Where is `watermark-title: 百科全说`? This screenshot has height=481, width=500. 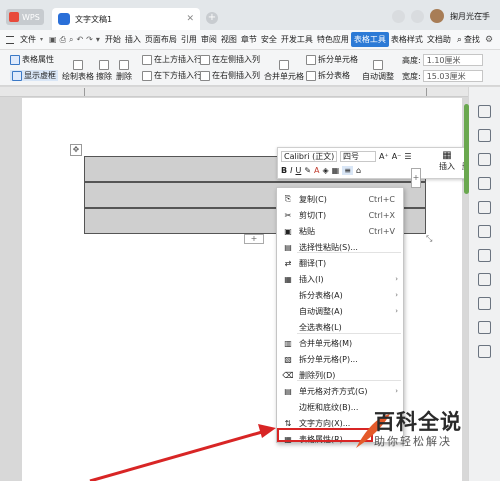 watermark-title: 百科全说 is located at coordinates (418, 422).